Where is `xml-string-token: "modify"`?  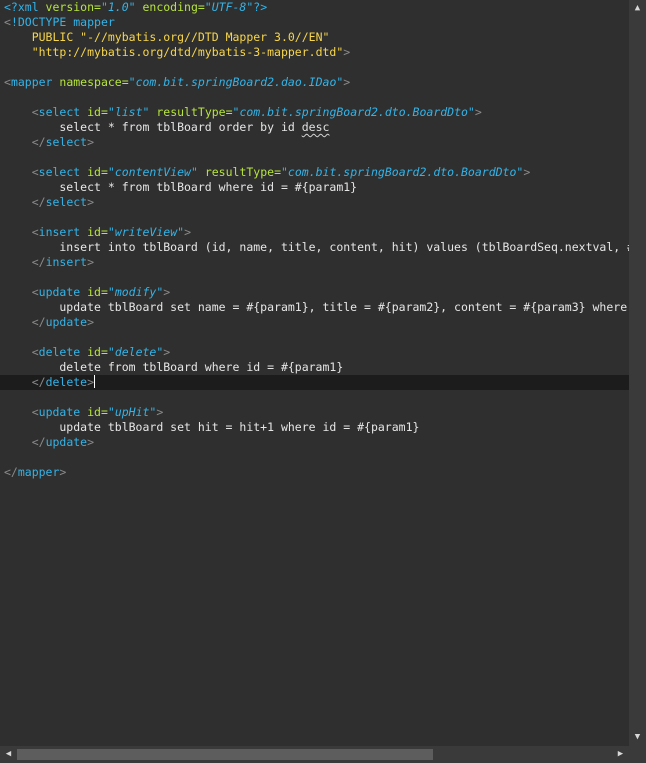
xml-string-token: "modify" is located at coordinates (135, 292).